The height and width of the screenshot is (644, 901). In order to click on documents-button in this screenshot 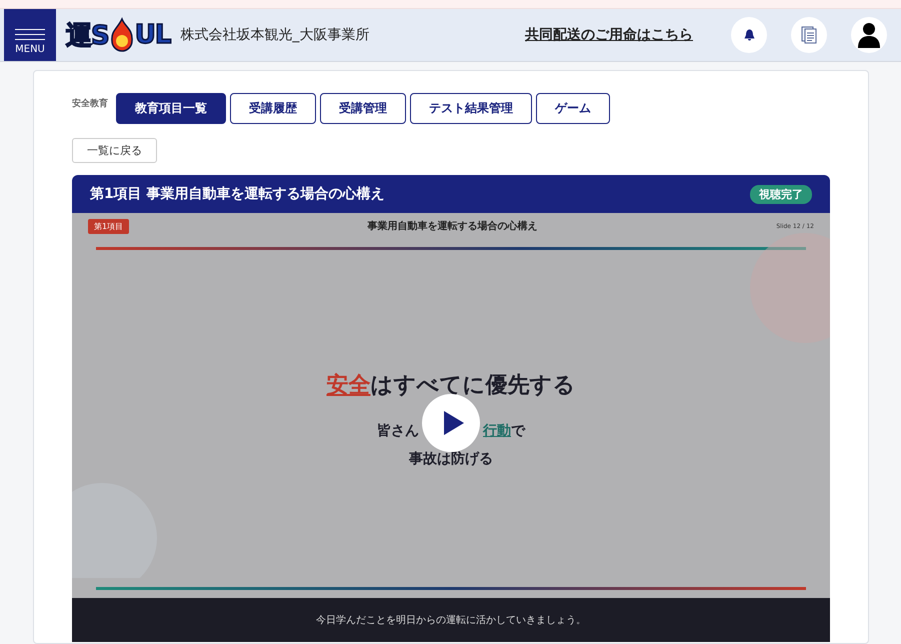, I will do `click(809, 35)`.